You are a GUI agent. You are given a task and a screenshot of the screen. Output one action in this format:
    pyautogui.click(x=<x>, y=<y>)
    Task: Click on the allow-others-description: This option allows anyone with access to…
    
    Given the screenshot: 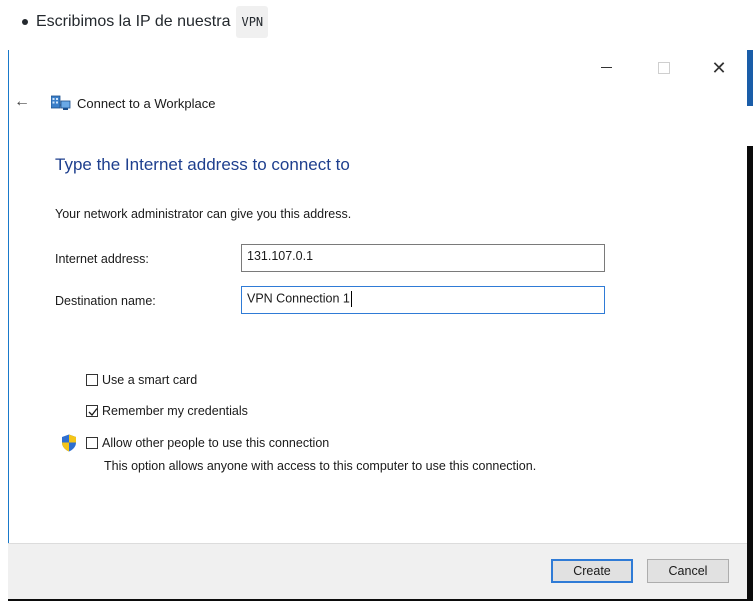 What is the action you would take?
    pyautogui.click(x=320, y=466)
    